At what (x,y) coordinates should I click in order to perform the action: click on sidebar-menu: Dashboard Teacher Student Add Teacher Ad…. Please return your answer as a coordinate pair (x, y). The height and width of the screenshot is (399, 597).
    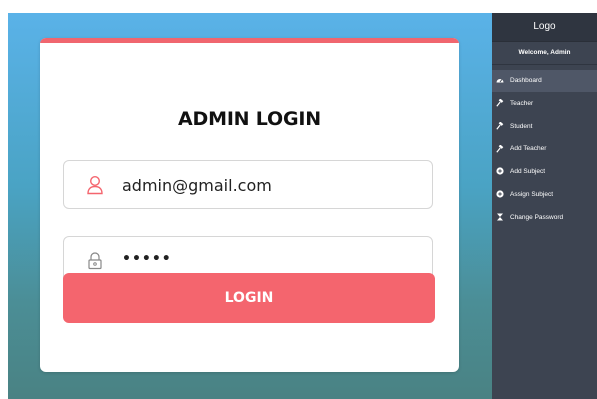
    Looking at the image, I should click on (544, 147).